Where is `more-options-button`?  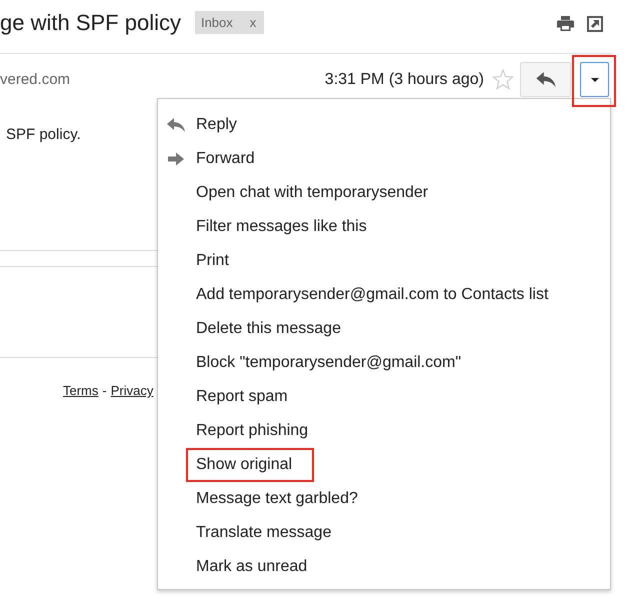
more-options-button is located at coordinates (594, 79).